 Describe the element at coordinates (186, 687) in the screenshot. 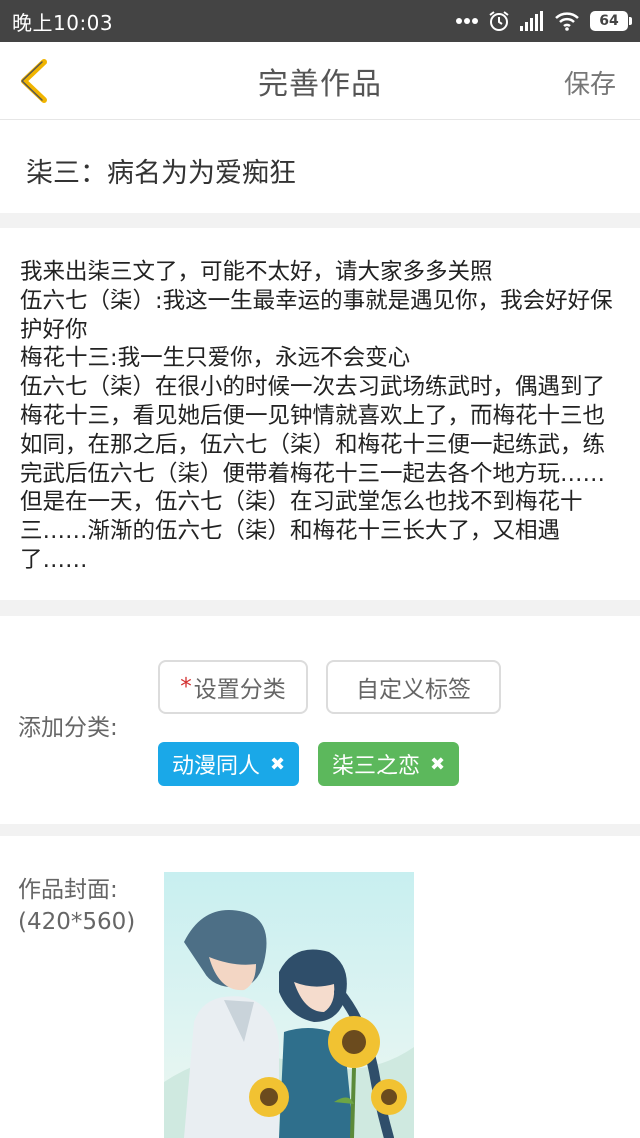

I see `required-marker: *` at that location.